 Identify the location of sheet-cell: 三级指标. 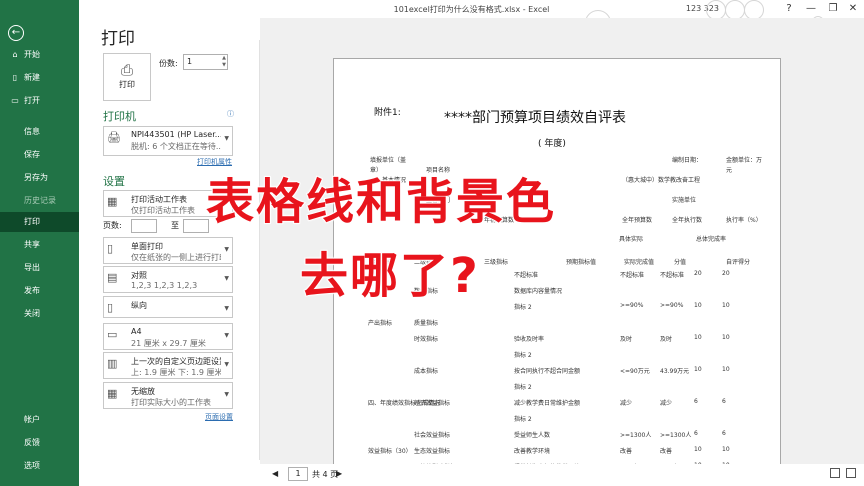
(496, 262).